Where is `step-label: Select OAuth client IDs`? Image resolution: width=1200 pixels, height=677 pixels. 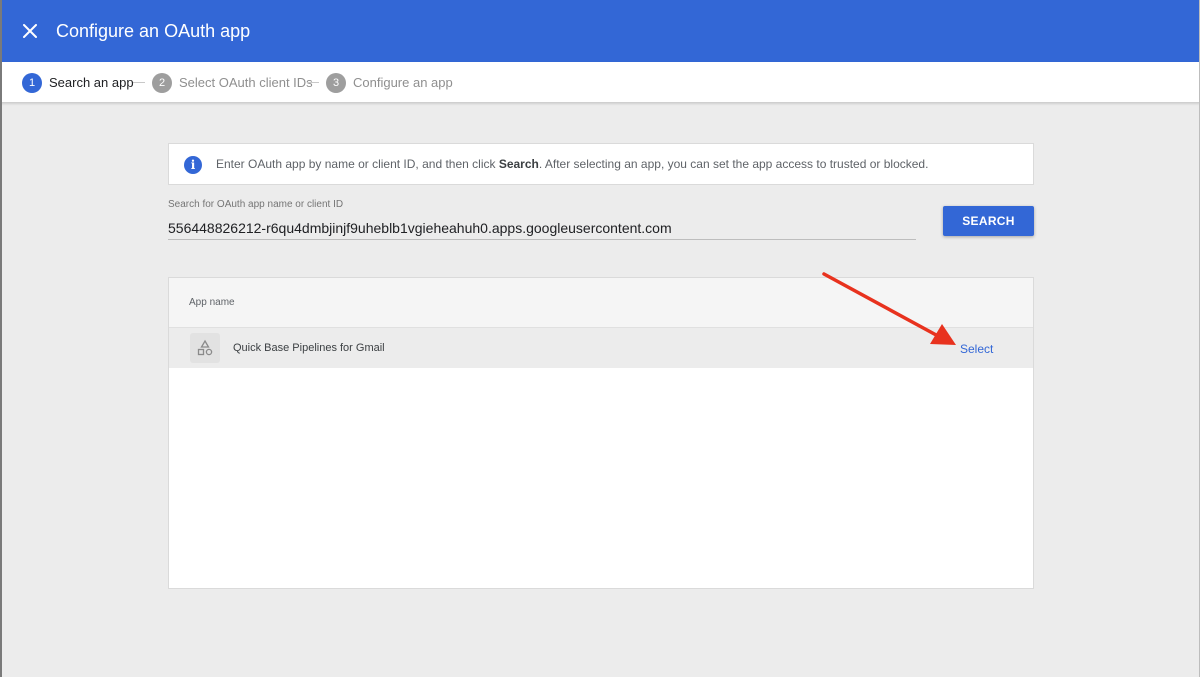 step-label: Select OAuth client IDs is located at coordinates (246, 82).